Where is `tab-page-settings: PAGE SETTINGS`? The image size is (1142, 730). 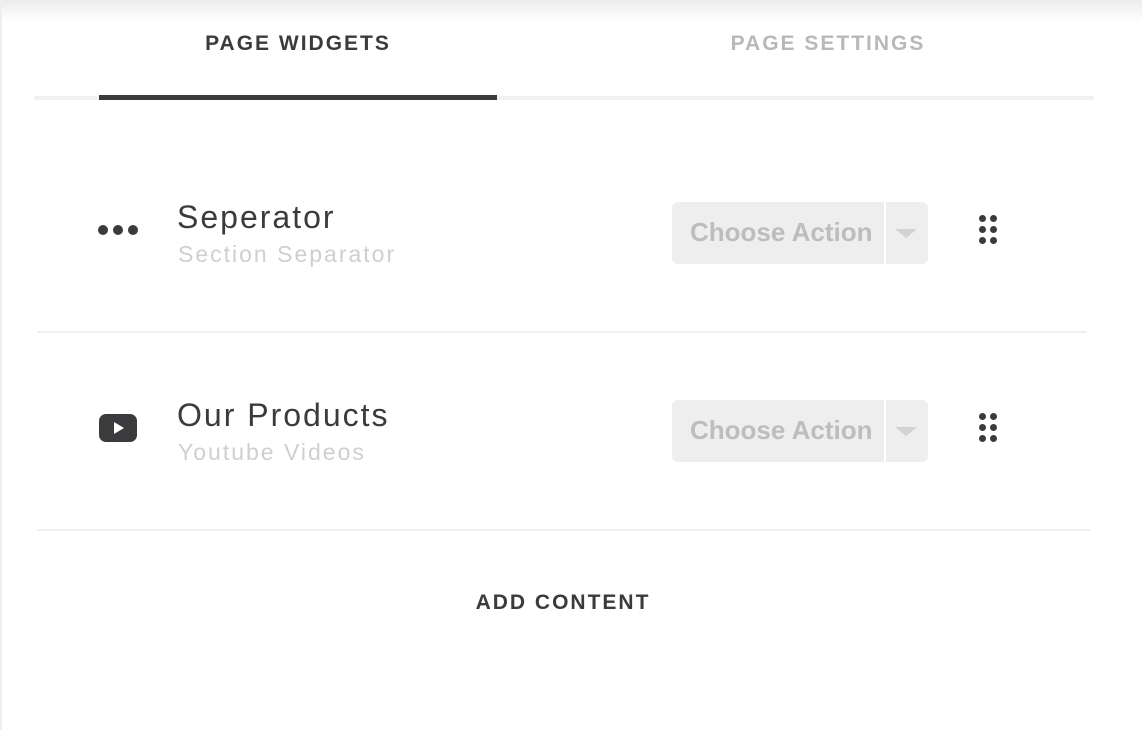 tab-page-settings: PAGE SETTINGS is located at coordinates (828, 47).